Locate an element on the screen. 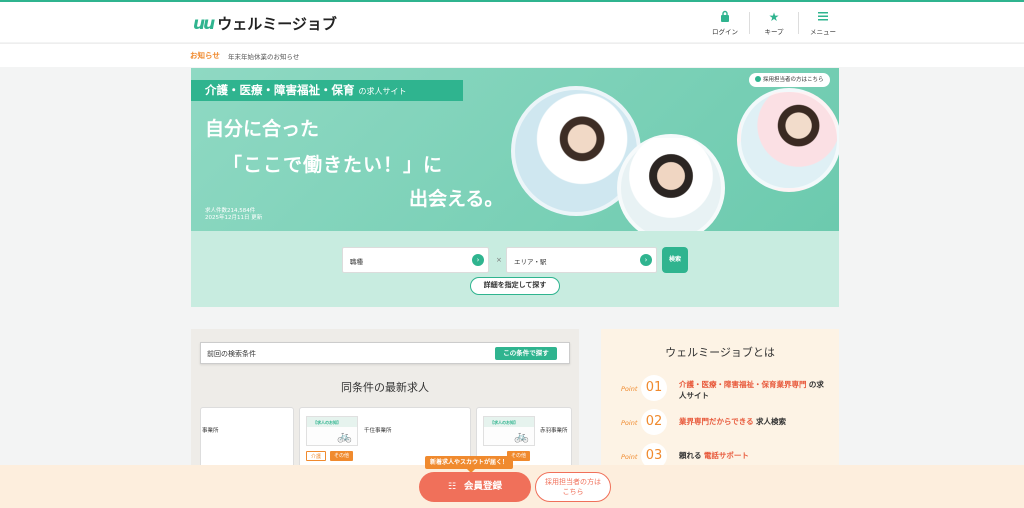  hero-band-small: の求人サイト is located at coordinates (382, 91).